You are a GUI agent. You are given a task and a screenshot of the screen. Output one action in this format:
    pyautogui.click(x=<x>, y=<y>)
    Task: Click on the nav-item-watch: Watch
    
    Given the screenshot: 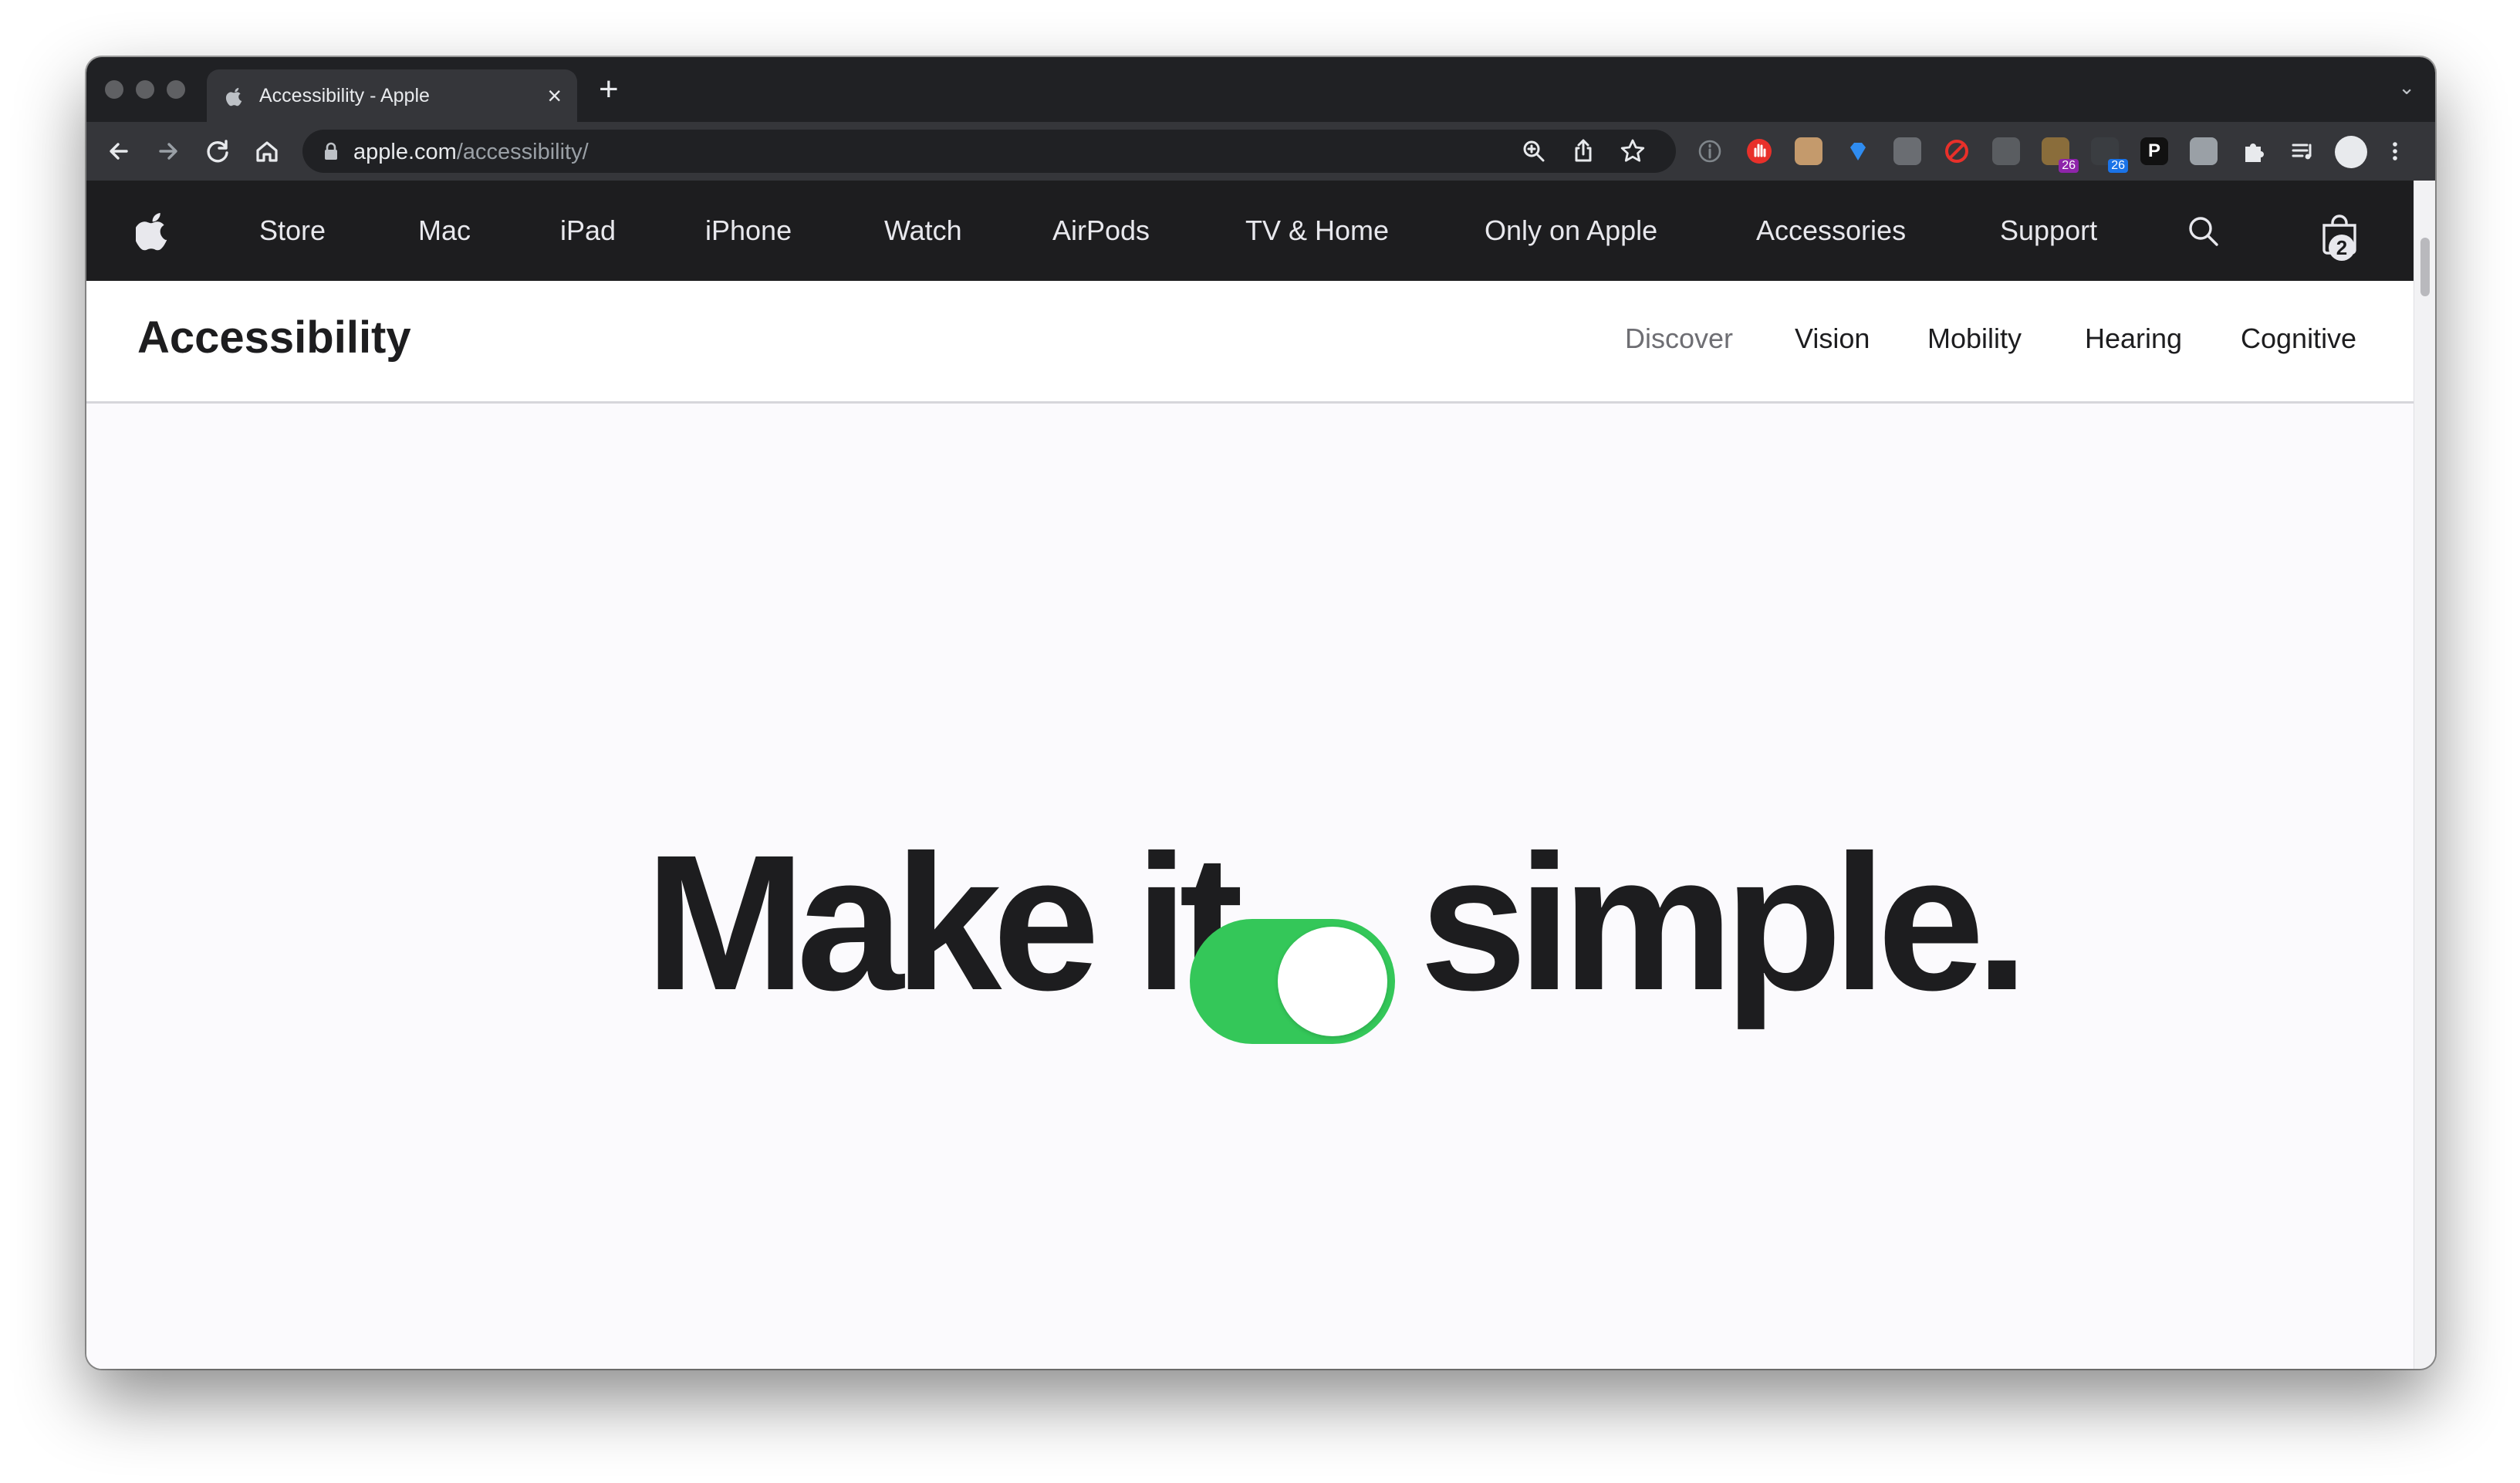 What is the action you would take?
    pyautogui.click(x=923, y=231)
    